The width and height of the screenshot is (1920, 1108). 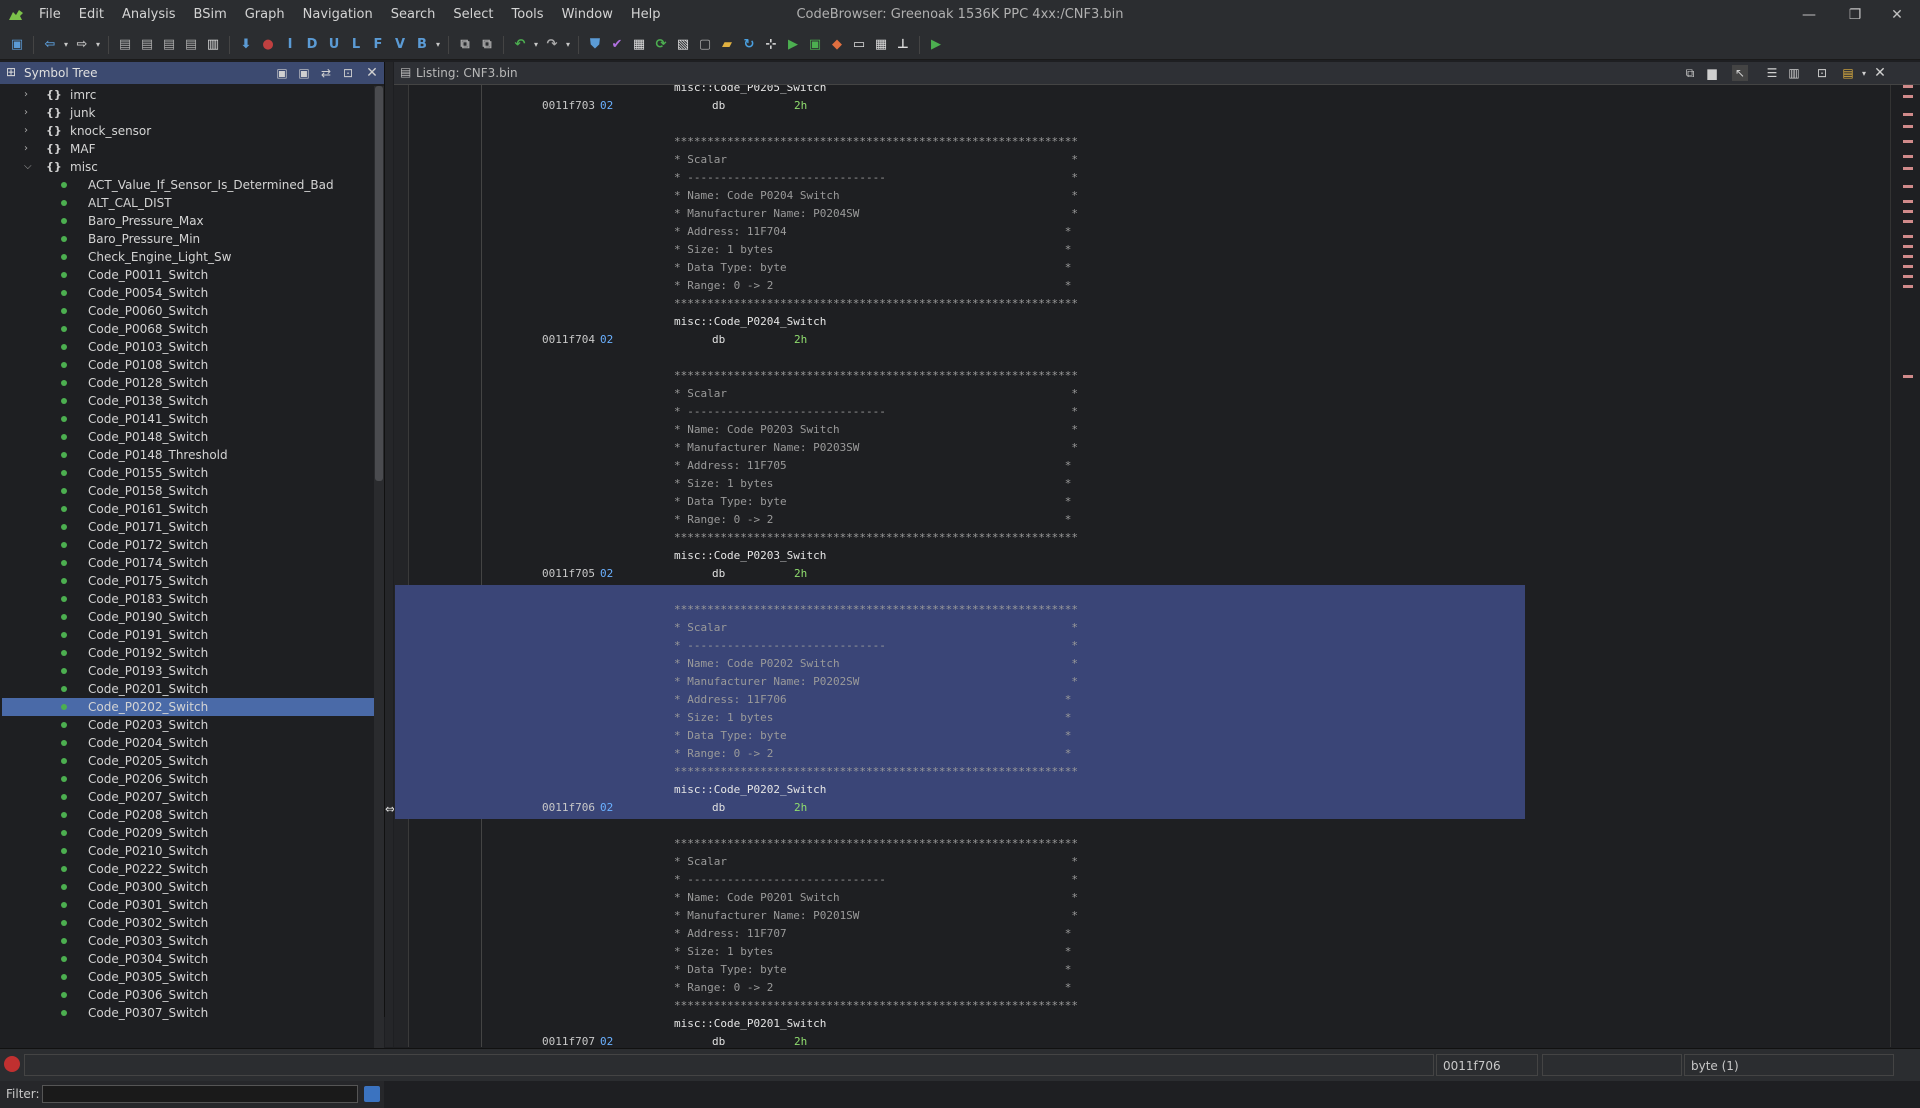 What do you see at coordinates (188, 365) in the screenshot?
I see `tree-symbol-row: Code_P0108_Switch` at bounding box center [188, 365].